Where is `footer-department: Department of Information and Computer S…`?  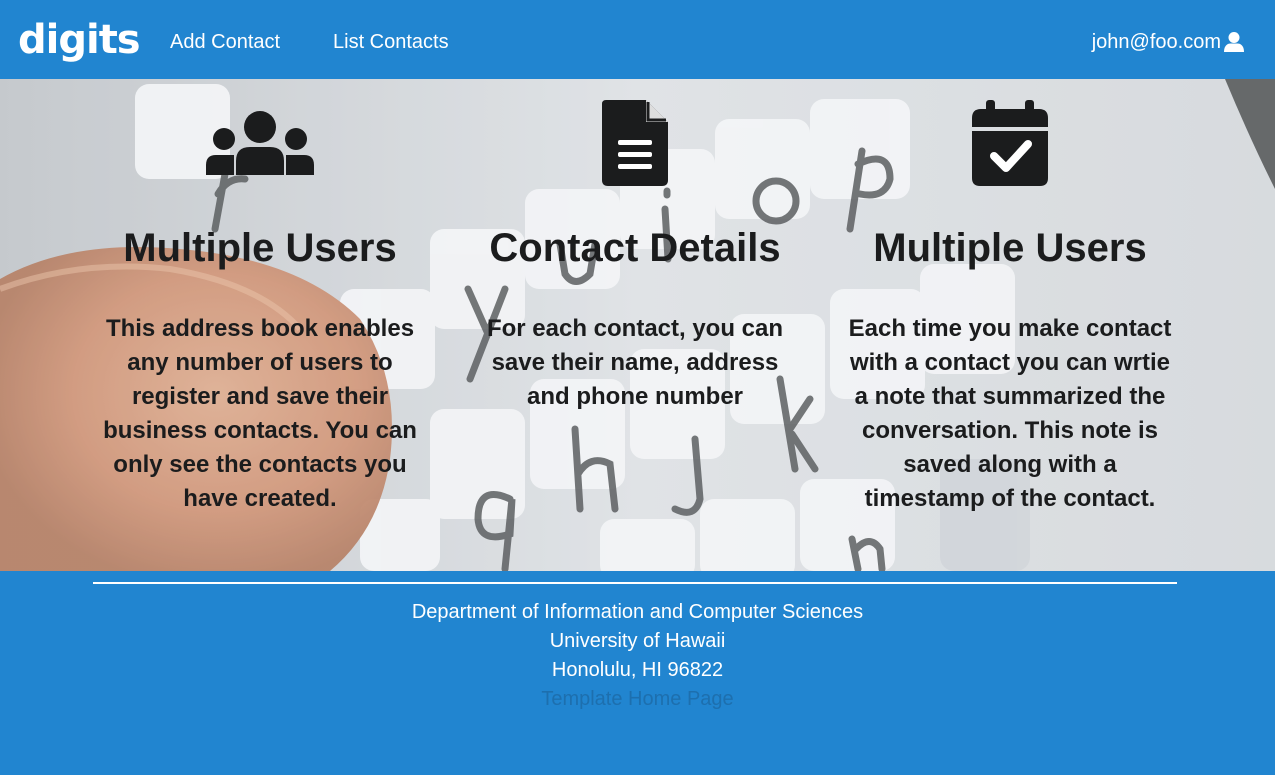 footer-department: Department of Information and Computer S… is located at coordinates (637, 612).